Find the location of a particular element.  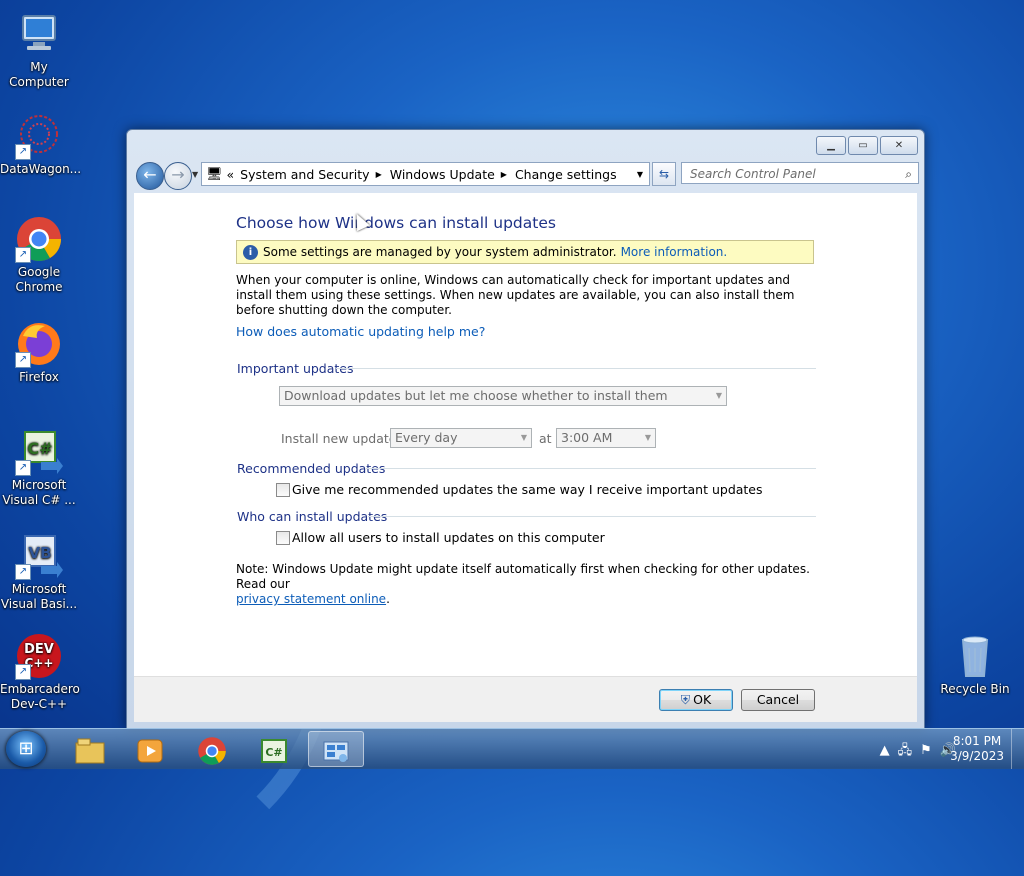

visual-csharp-taskbar-icon: C# is located at coordinates (274, 749).